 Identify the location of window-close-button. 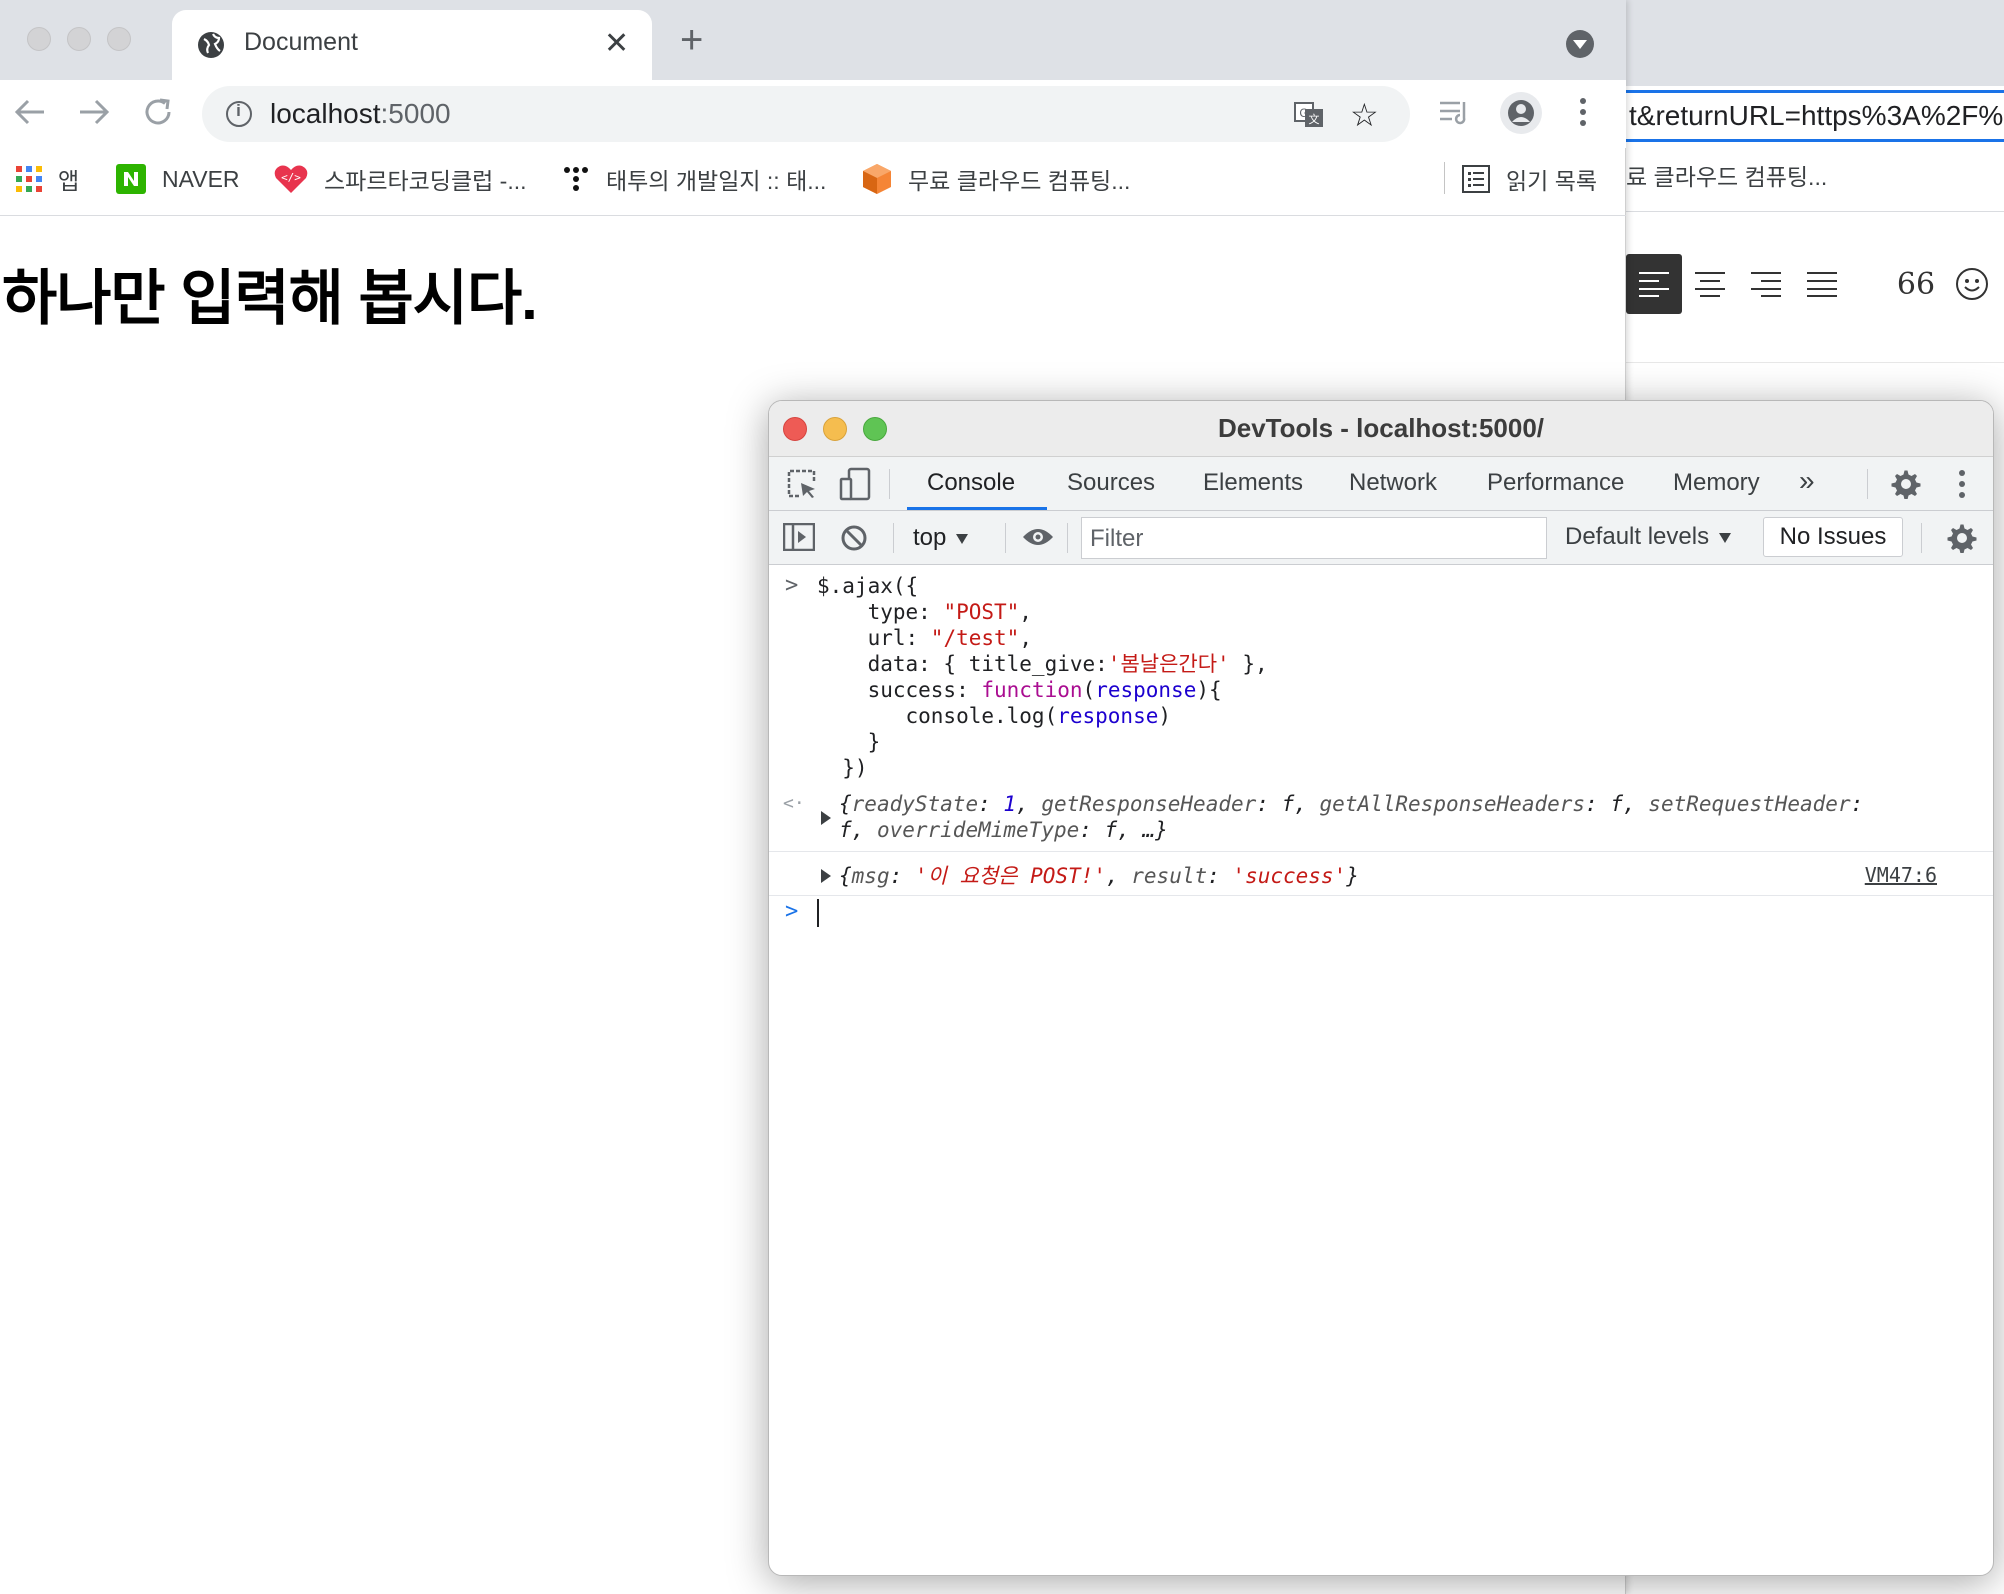
(39, 39).